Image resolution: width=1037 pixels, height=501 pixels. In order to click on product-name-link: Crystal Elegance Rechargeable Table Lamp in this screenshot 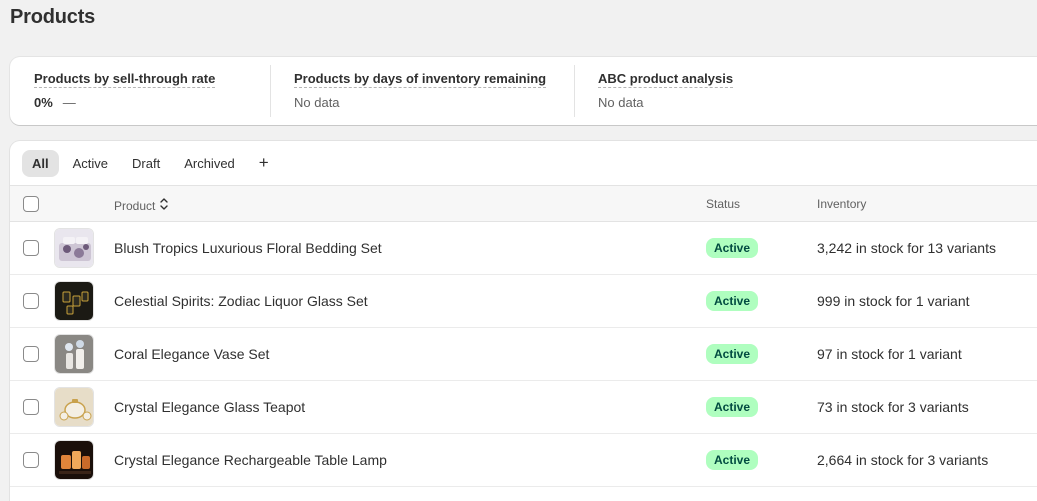, I will do `click(250, 460)`.